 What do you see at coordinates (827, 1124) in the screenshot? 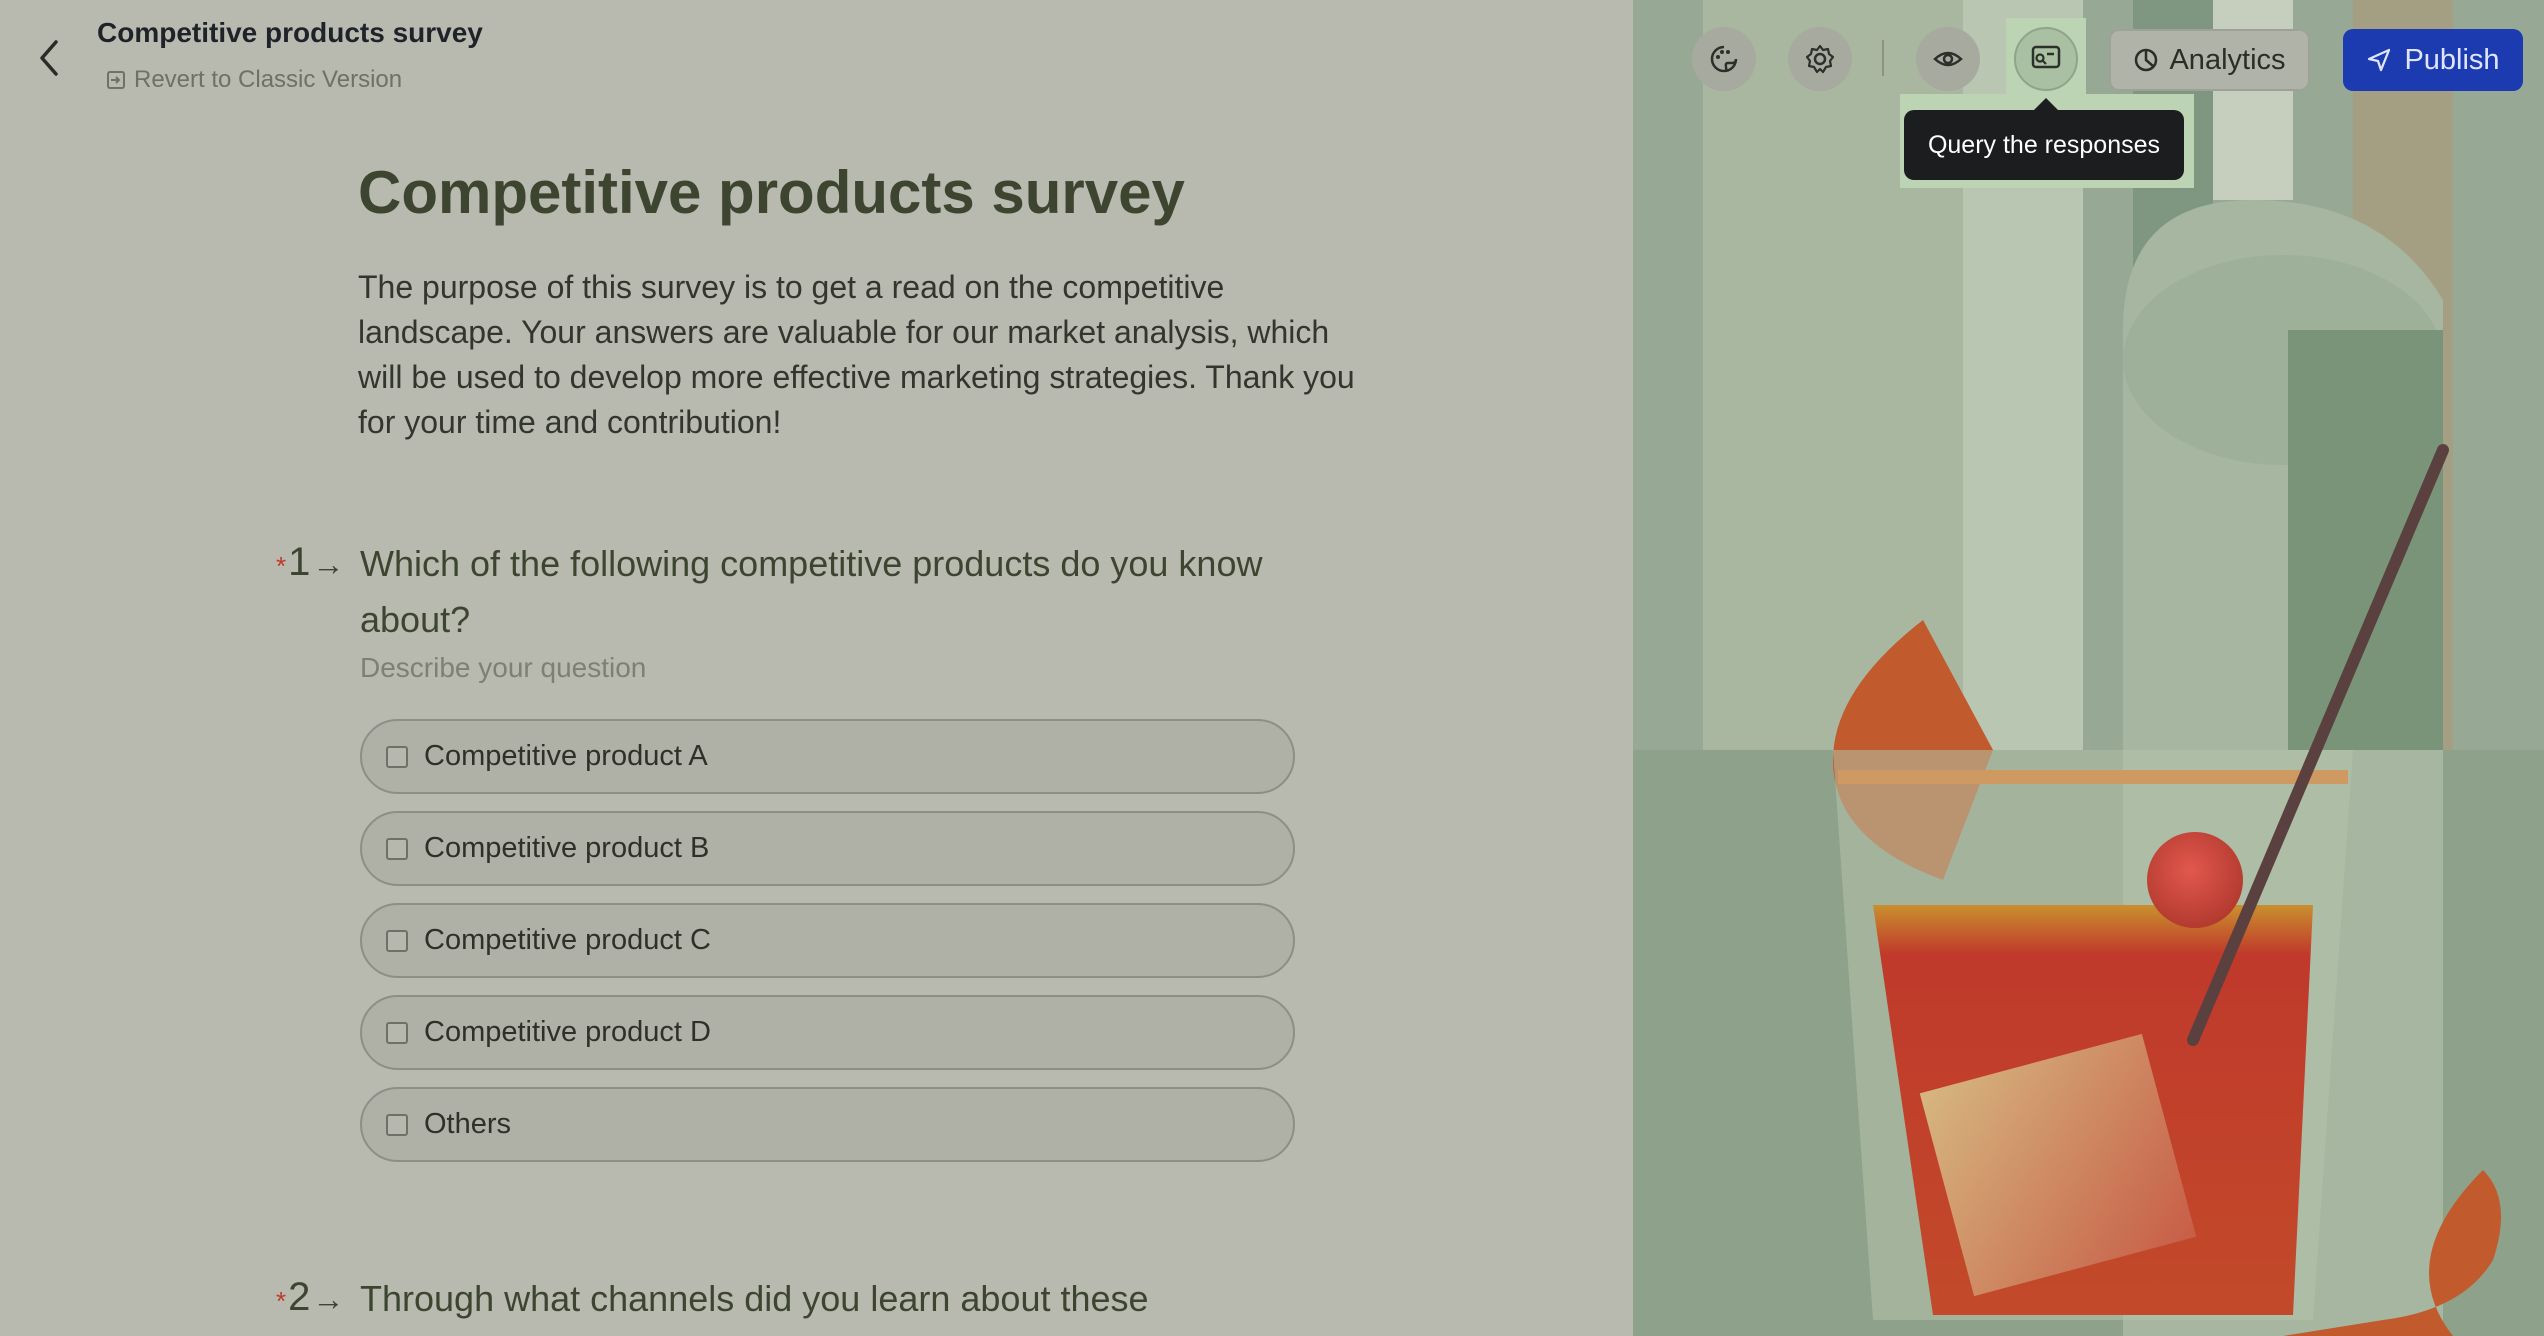
I see `option-item: Others` at bounding box center [827, 1124].